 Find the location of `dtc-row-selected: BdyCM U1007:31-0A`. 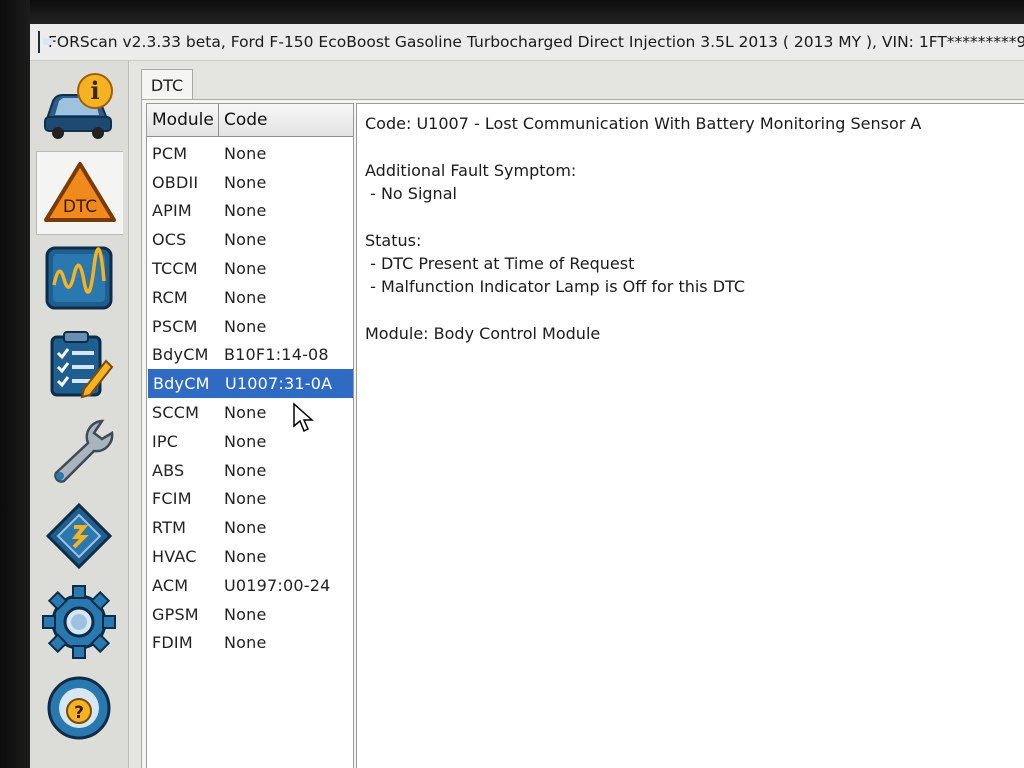

dtc-row-selected: BdyCM U1007:31-0A is located at coordinates (250, 384).